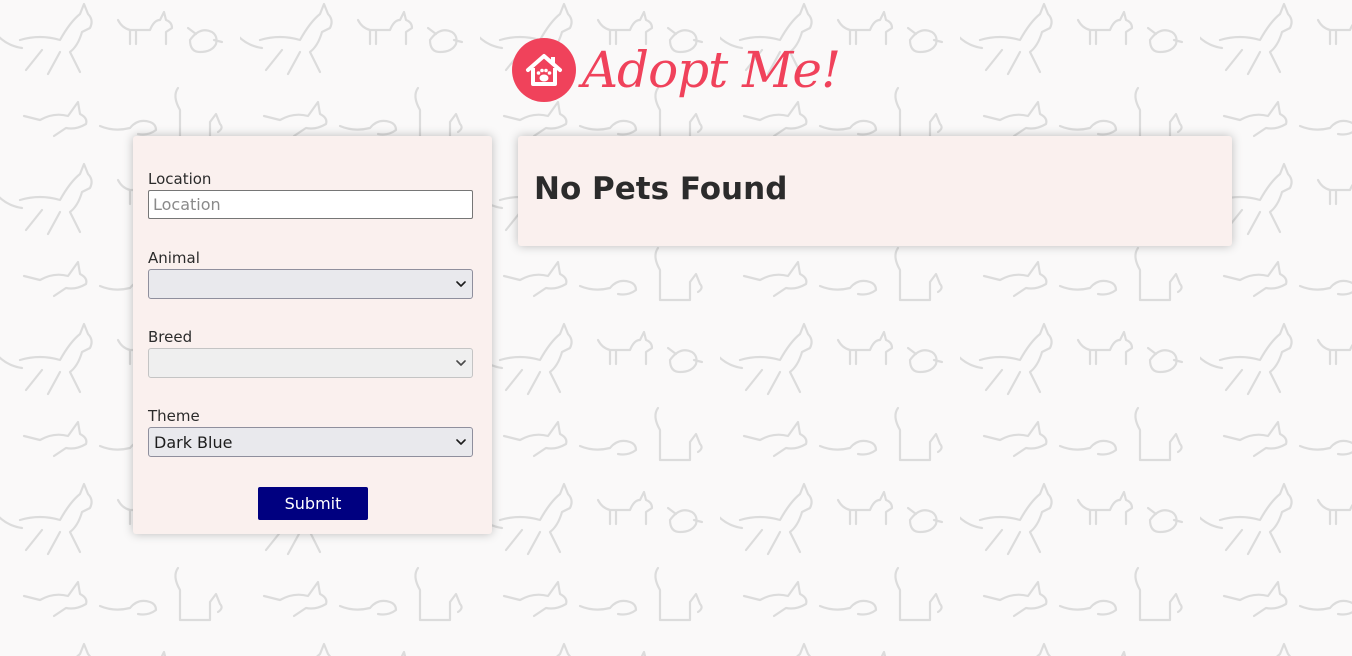 This screenshot has height=656, width=1352. I want to click on location-label: Location, so click(180, 179).